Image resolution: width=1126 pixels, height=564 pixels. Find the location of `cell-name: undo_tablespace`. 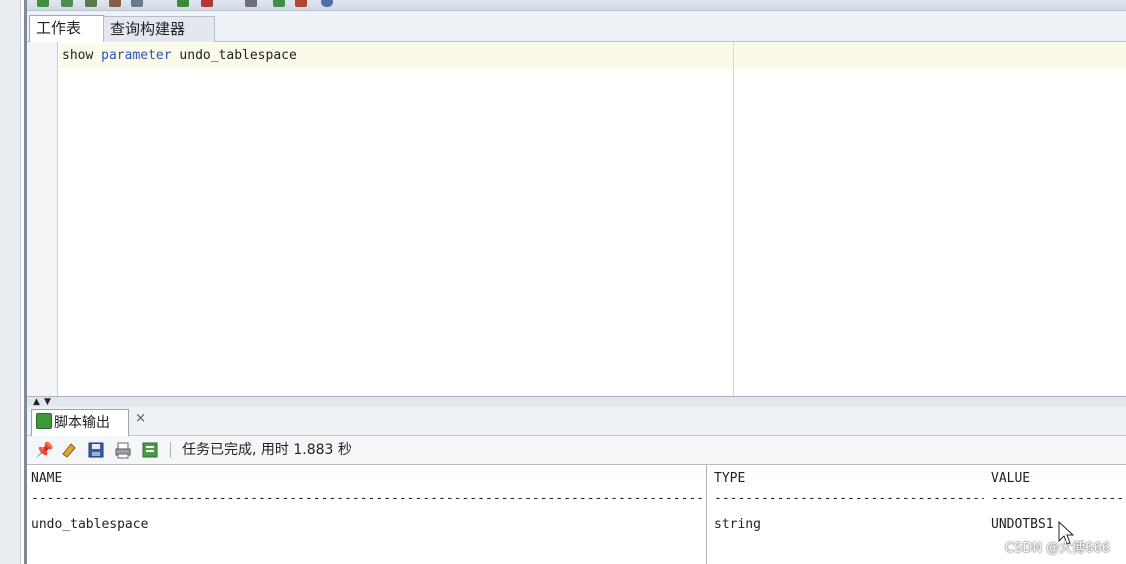

cell-name: undo_tablespace is located at coordinates (90, 524).